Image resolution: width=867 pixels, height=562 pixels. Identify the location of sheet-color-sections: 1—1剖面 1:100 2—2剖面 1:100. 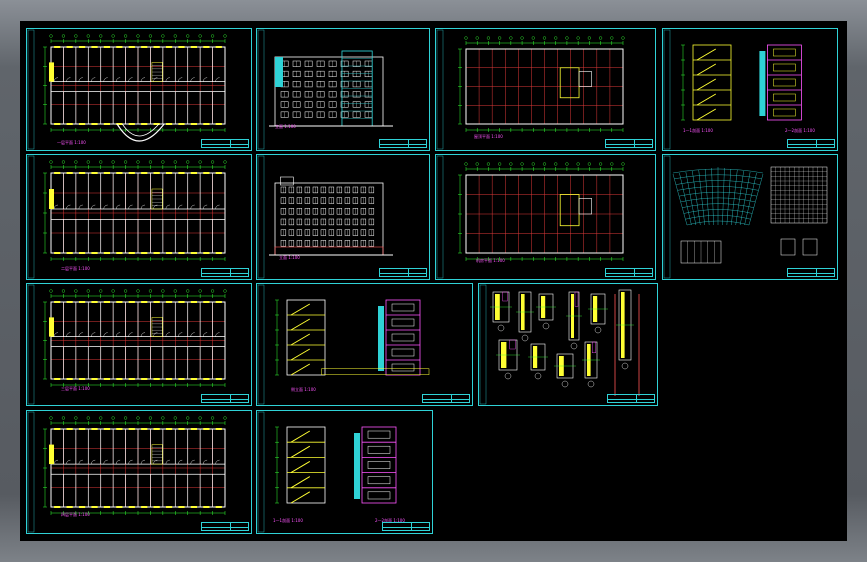
(344, 472).